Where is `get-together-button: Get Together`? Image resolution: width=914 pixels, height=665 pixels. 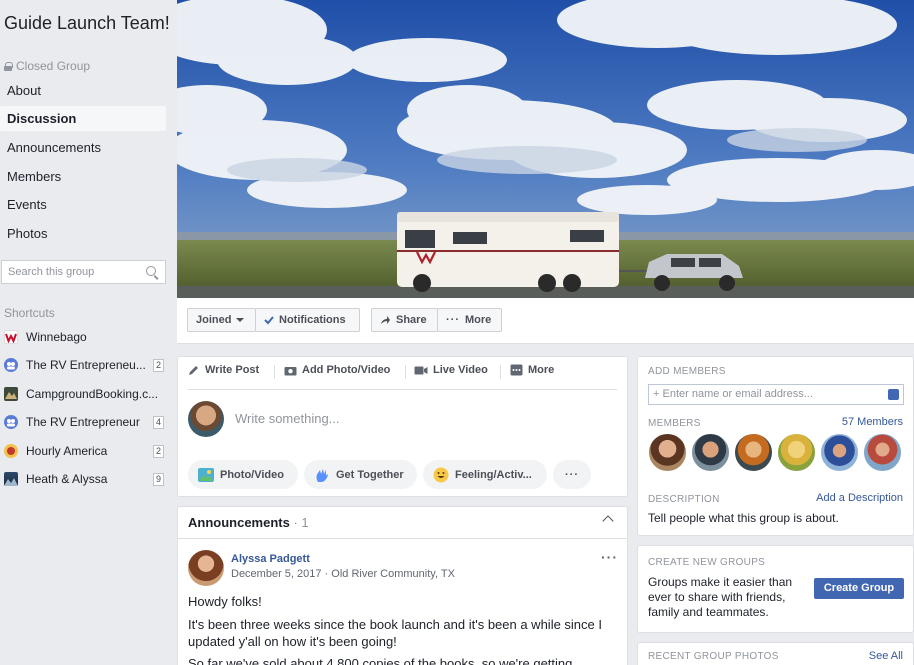 get-together-button: Get Together is located at coordinates (360, 474).